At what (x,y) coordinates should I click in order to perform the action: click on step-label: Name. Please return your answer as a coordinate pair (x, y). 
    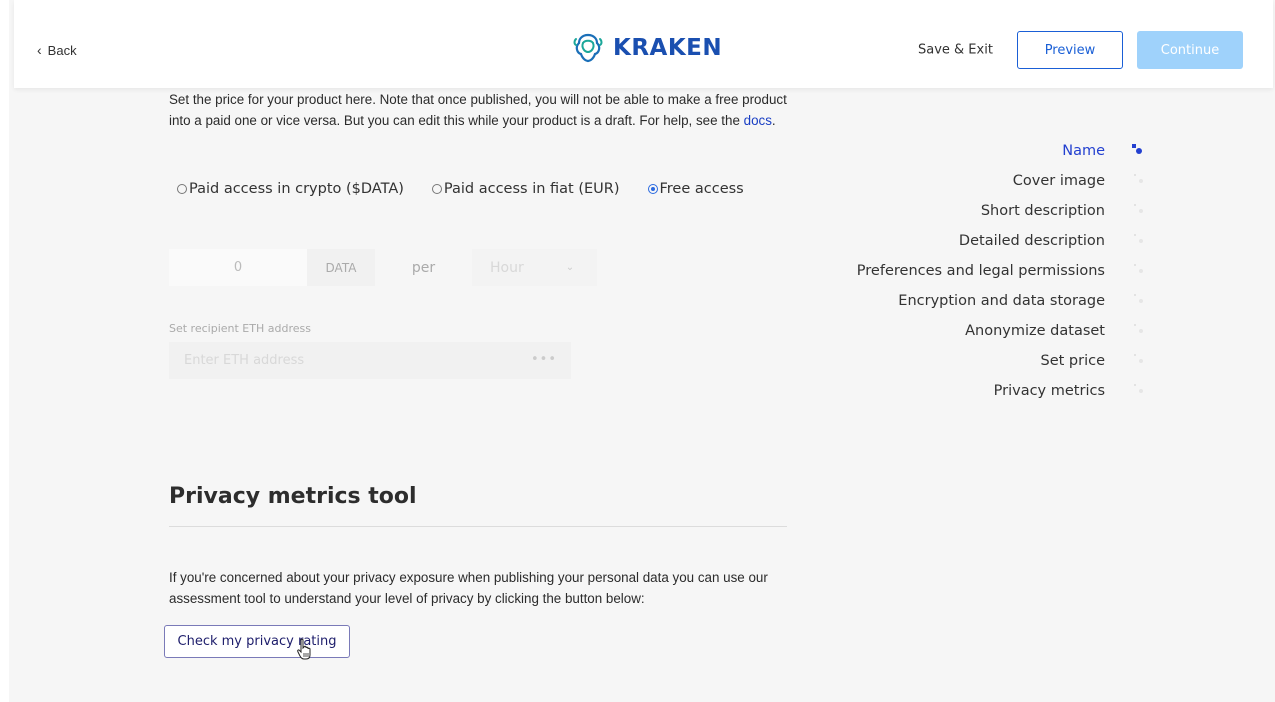
    Looking at the image, I should click on (1083, 151).